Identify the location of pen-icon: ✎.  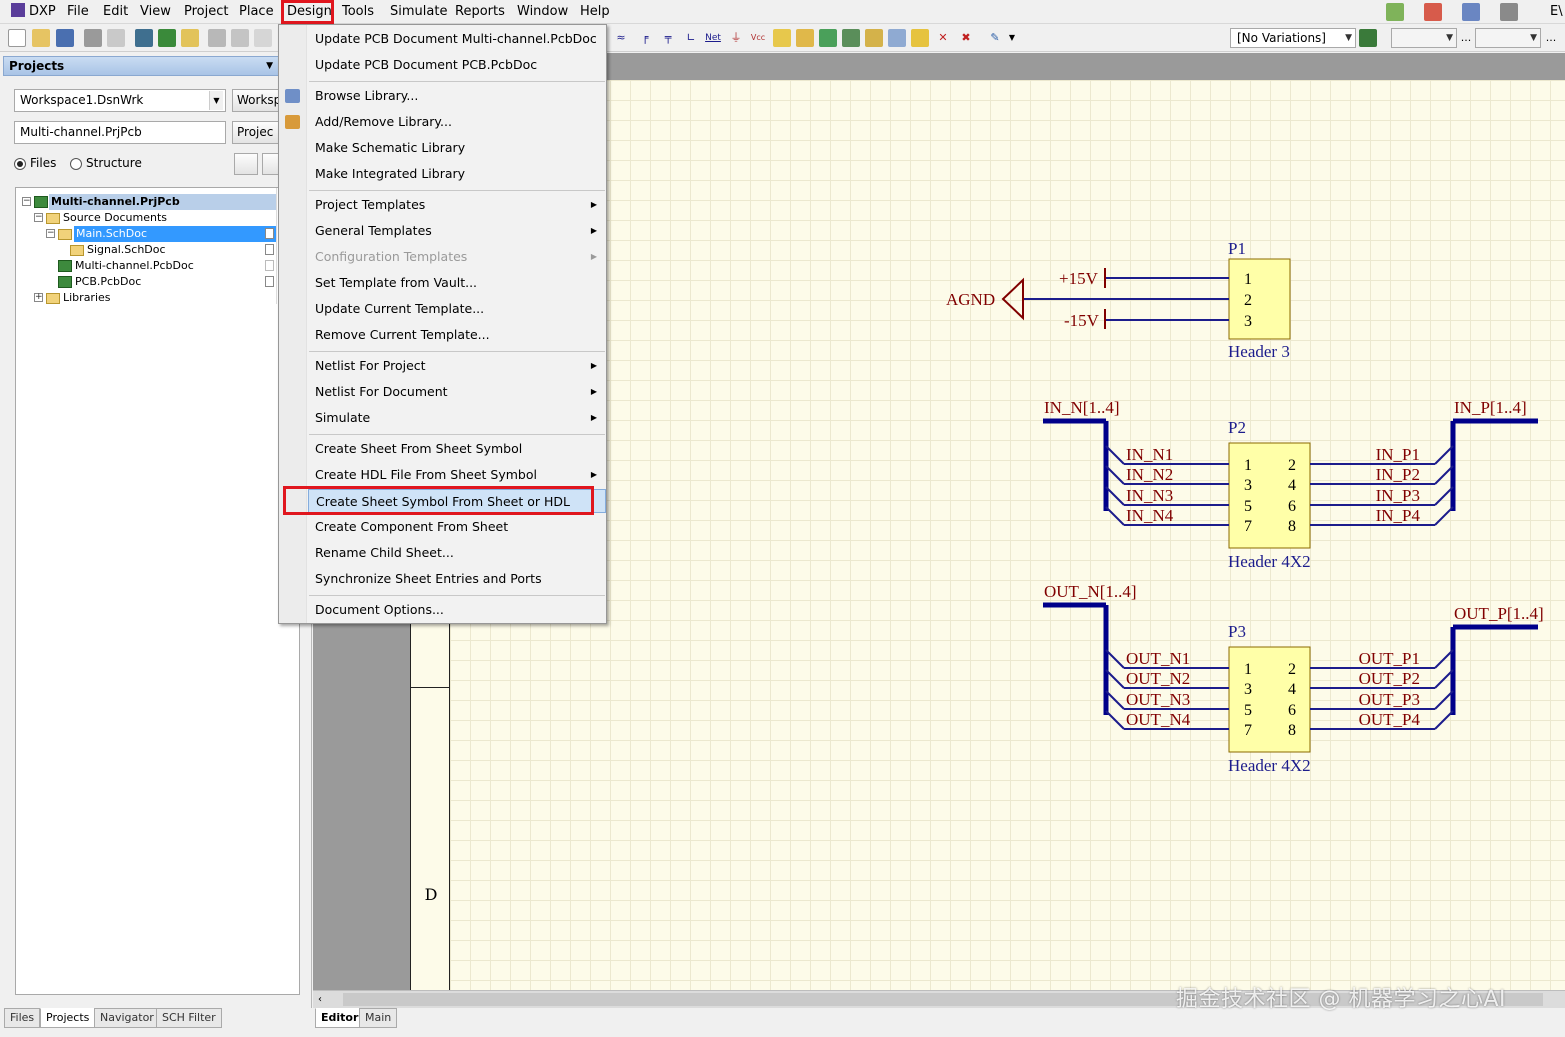
(995, 38).